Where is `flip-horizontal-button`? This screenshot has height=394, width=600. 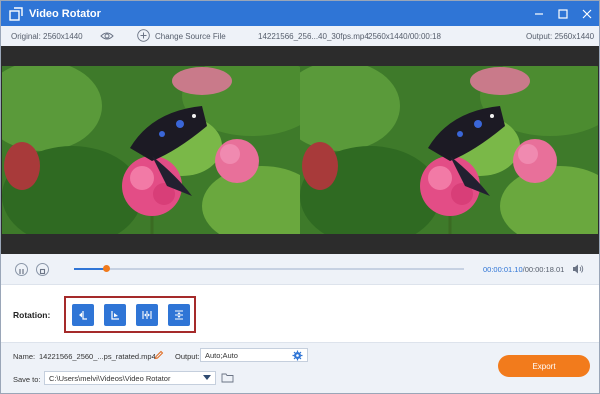 flip-horizontal-button is located at coordinates (147, 315).